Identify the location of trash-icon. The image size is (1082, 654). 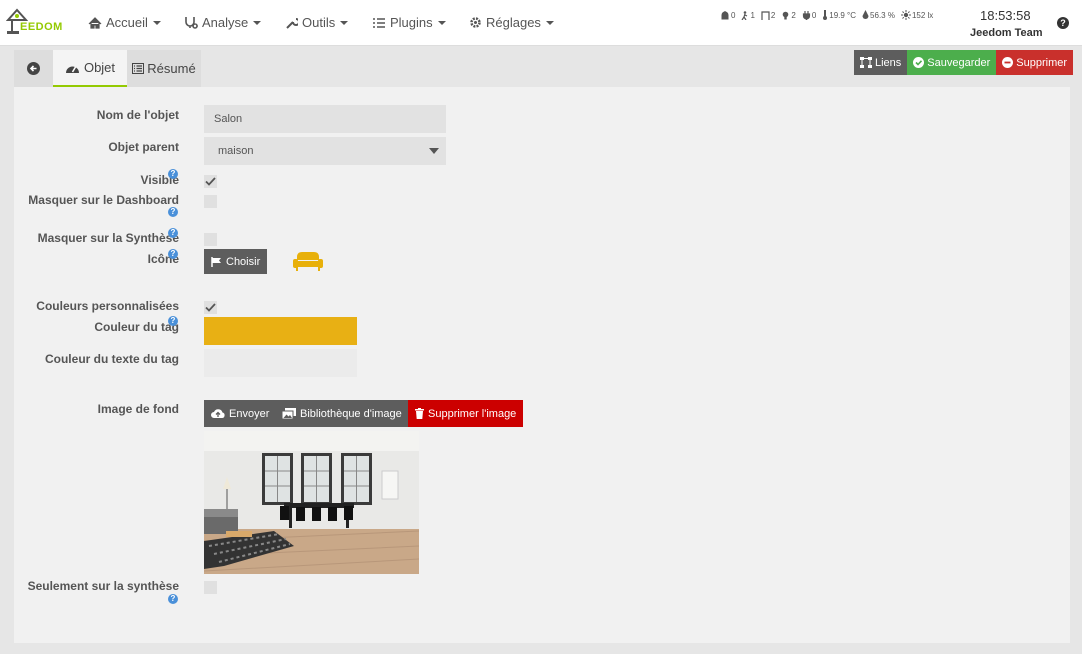
(419, 413).